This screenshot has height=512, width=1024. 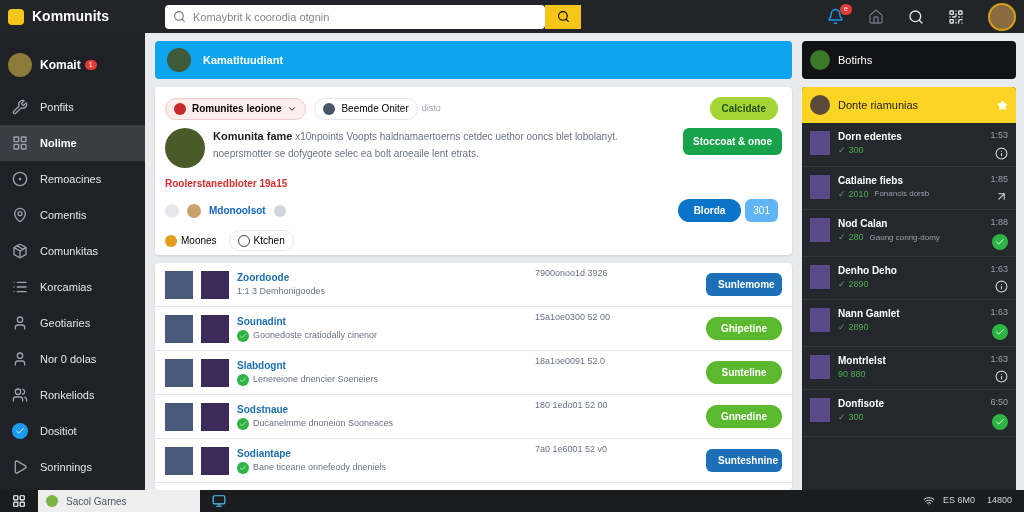 What do you see at coordinates (851, 417) in the screenshot?
I see `entry-score: ✓ 300` at bounding box center [851, 417].